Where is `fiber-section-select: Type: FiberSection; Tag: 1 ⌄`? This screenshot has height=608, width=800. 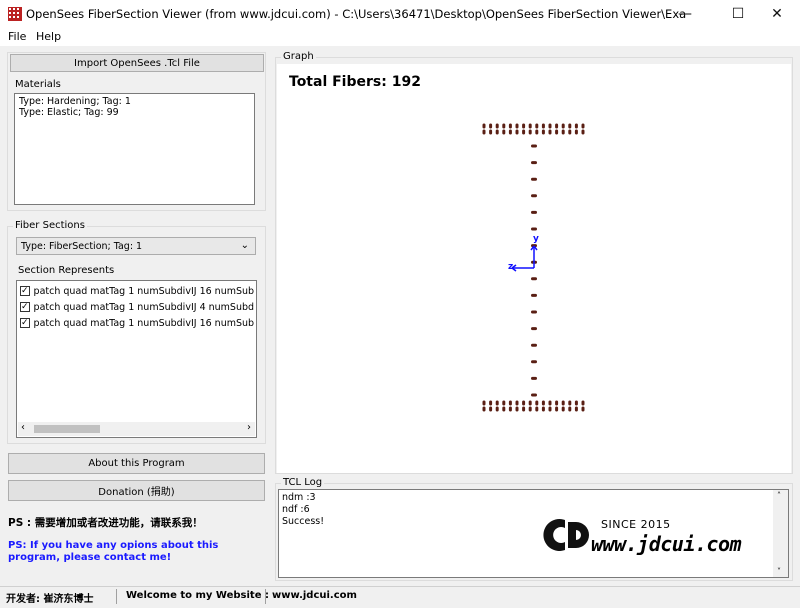 fiber-section-select: Type: FiberSection; Tag: 1 ⌄ is located at coordinates (136, 246).